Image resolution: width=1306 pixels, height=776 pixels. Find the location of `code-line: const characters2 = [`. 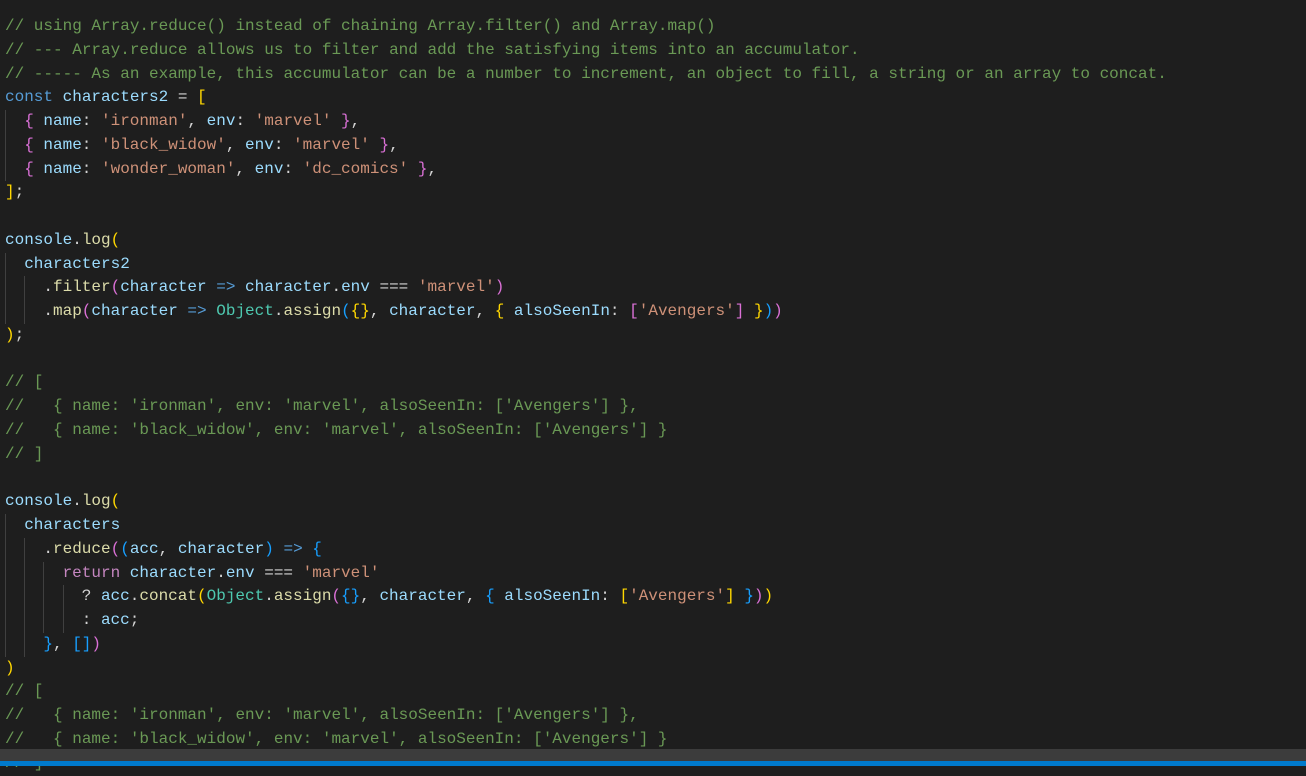

code-line: const characters2 = [ is located at coordinates (655, 98).